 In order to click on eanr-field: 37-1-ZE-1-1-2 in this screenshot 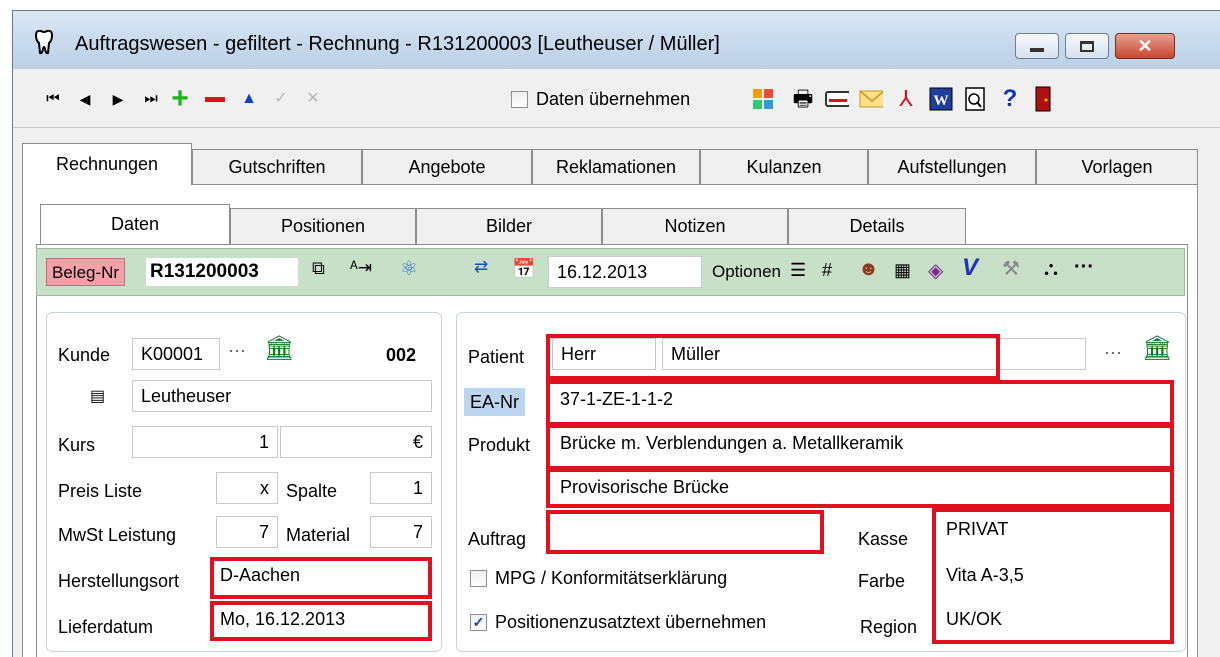, I will do `click(860, 400)`.